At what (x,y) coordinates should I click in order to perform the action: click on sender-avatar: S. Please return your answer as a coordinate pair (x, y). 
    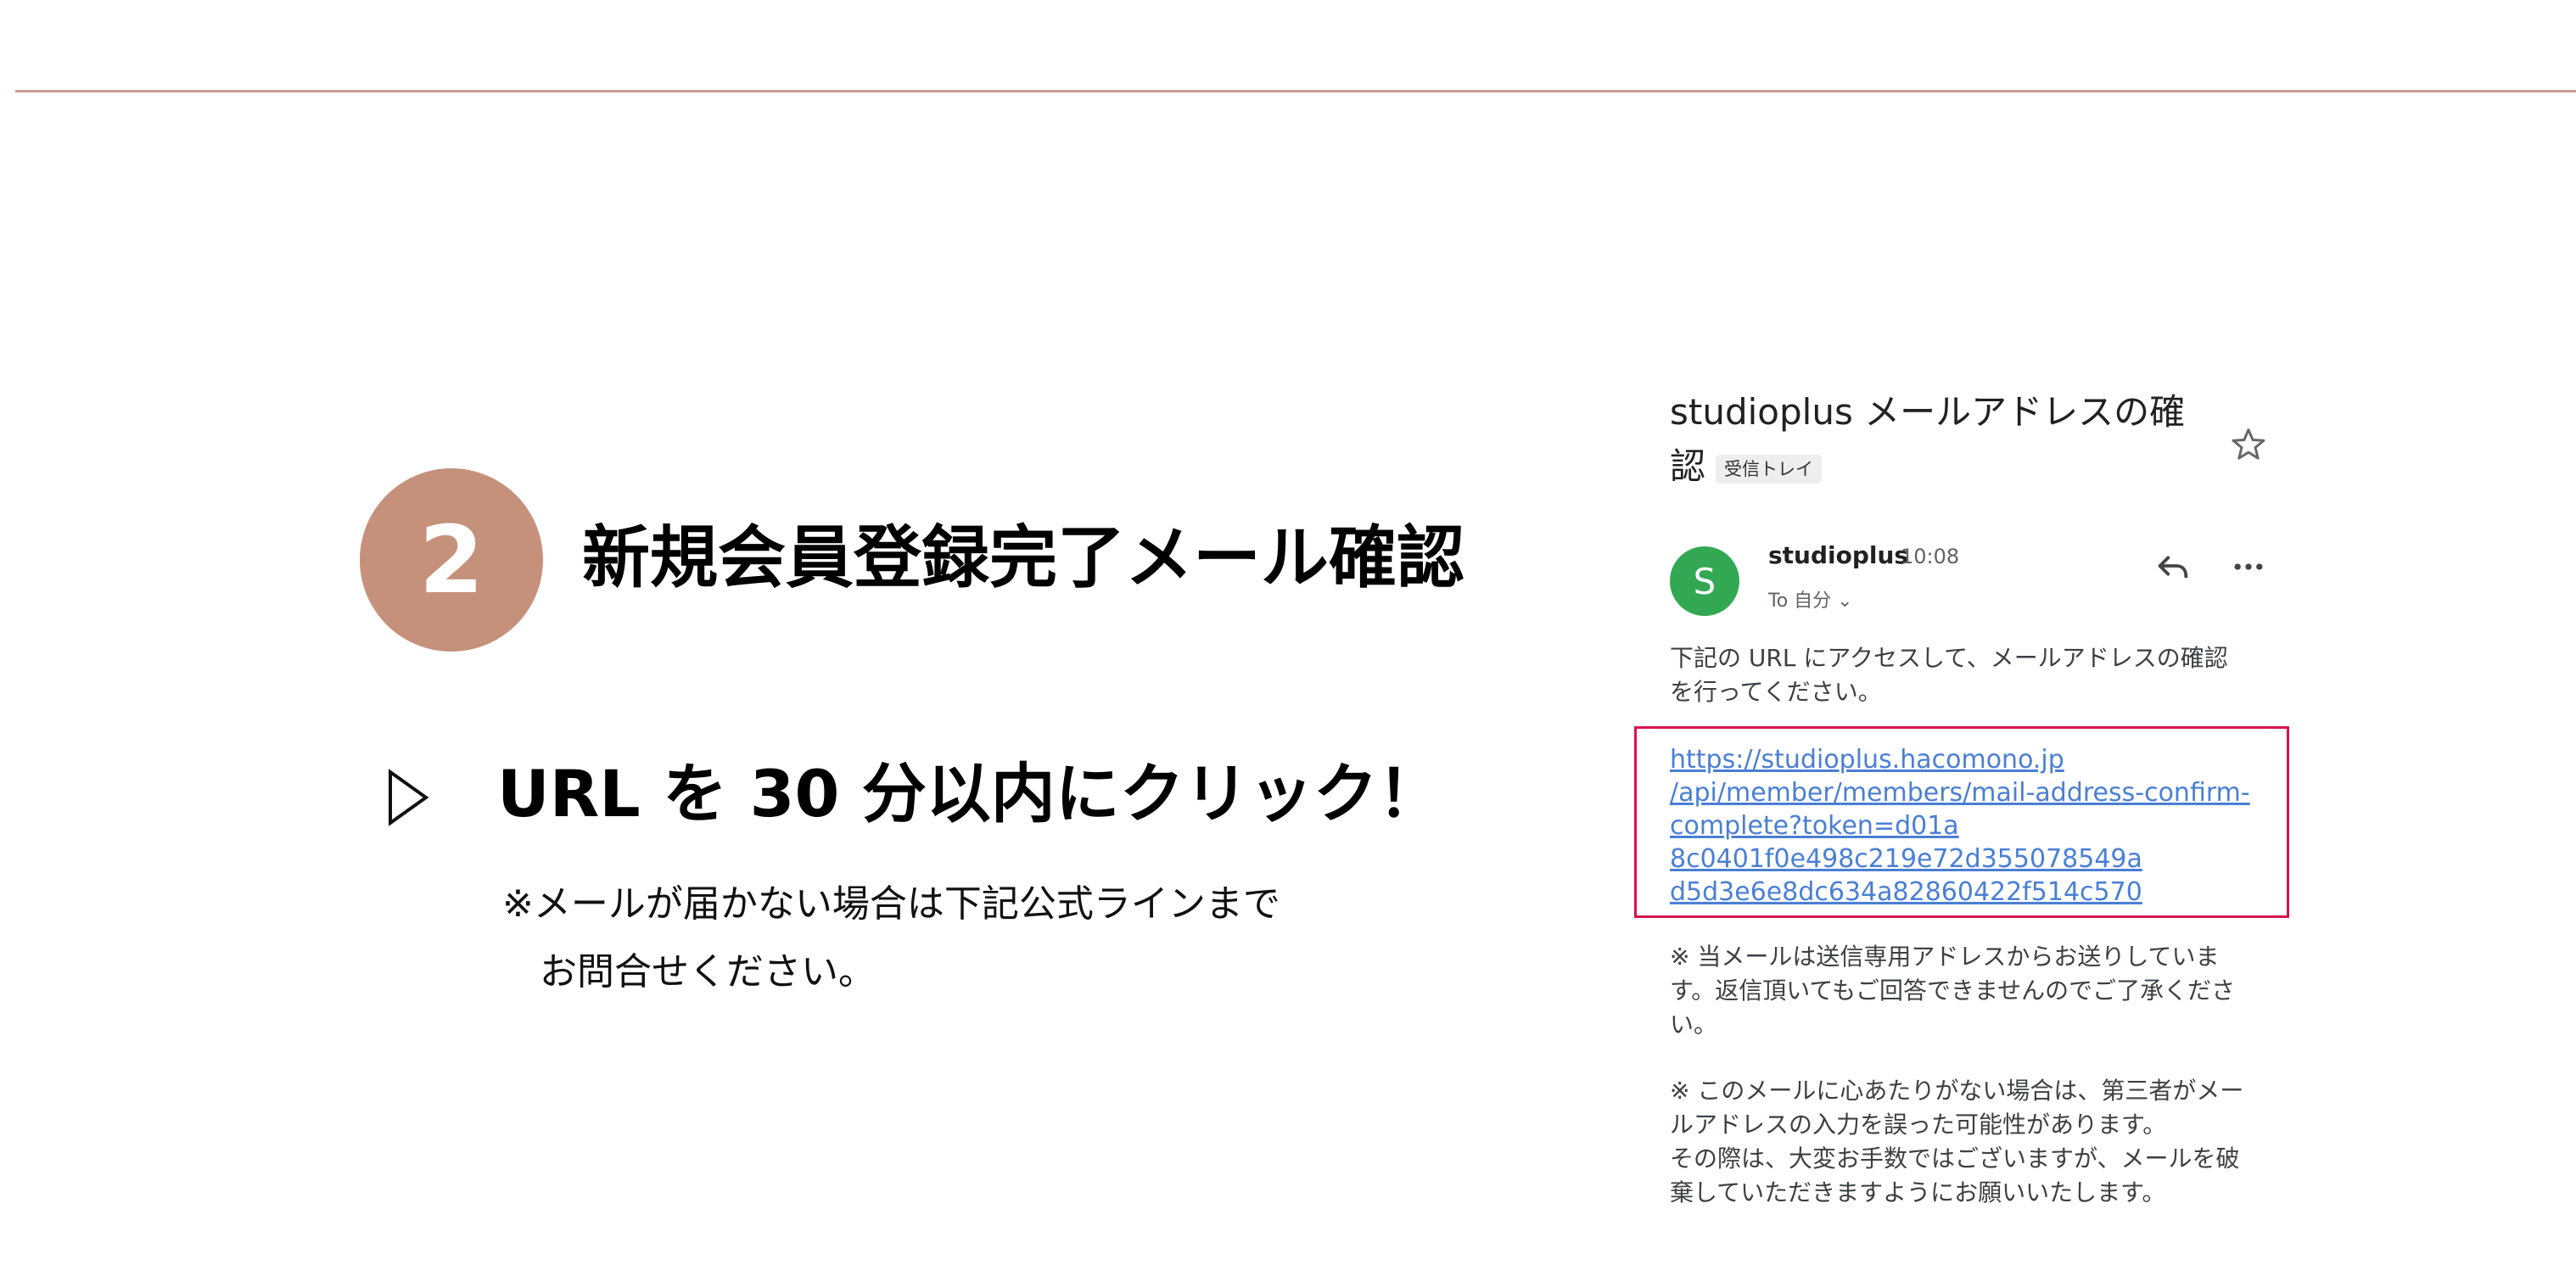
    Looking at the image, I should click on (1704, 581).